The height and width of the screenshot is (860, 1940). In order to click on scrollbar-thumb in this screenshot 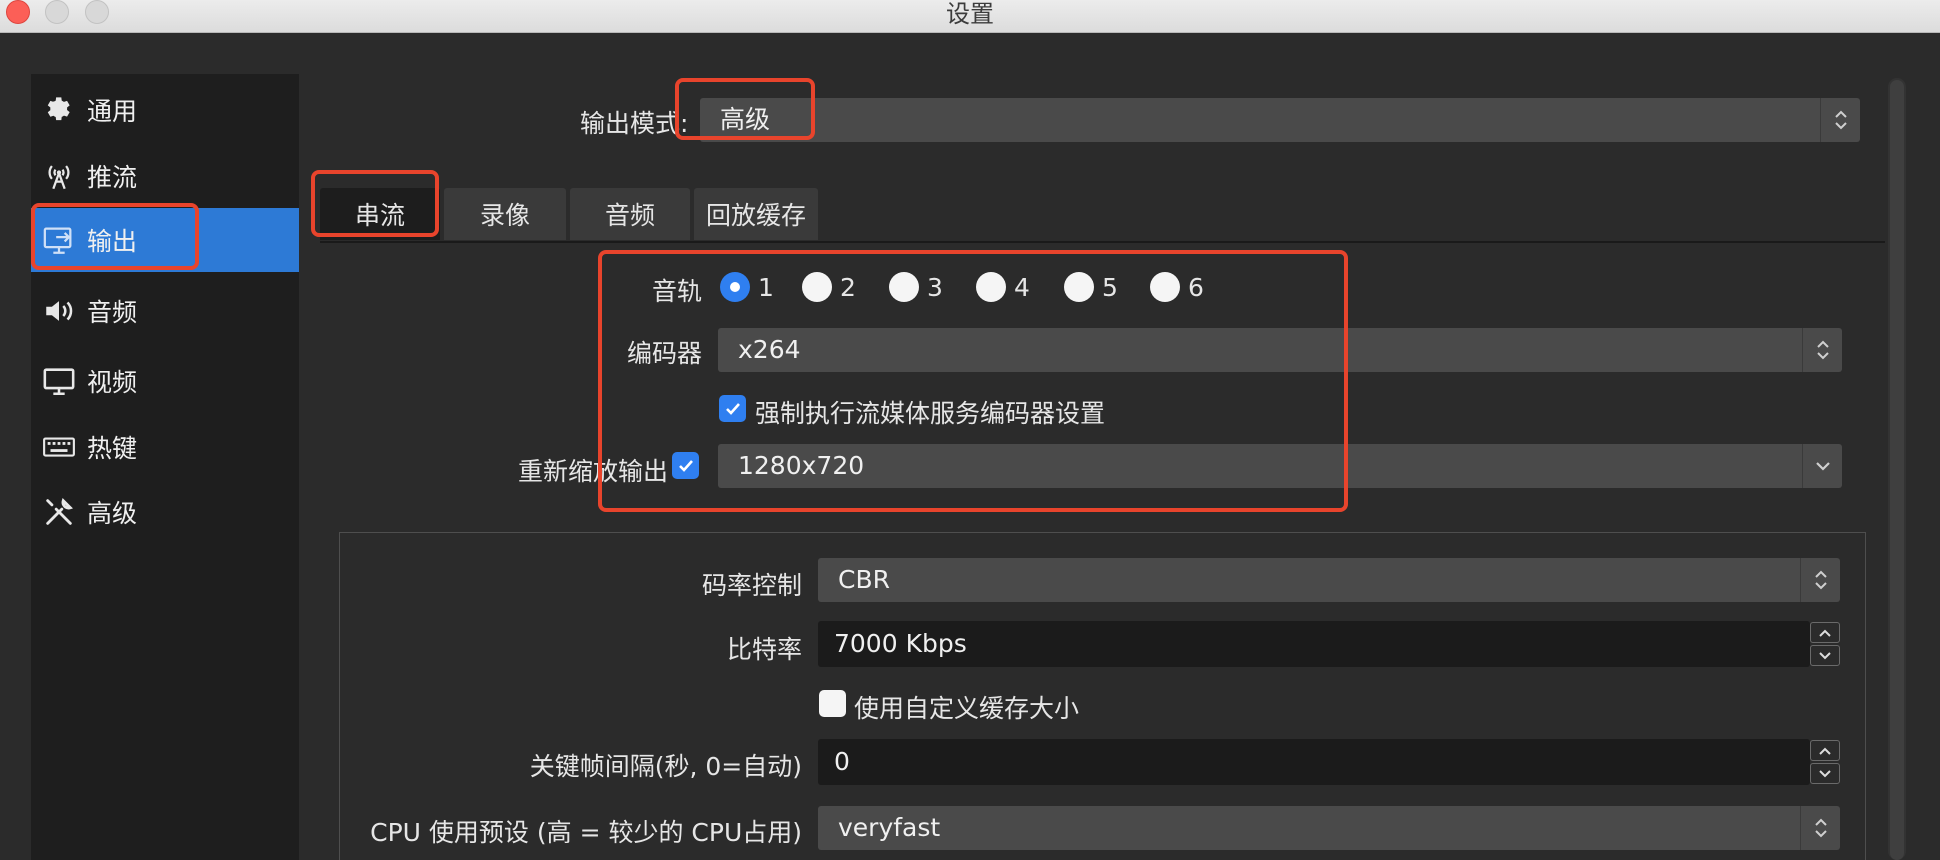, I will do `click(1897, 470)`.